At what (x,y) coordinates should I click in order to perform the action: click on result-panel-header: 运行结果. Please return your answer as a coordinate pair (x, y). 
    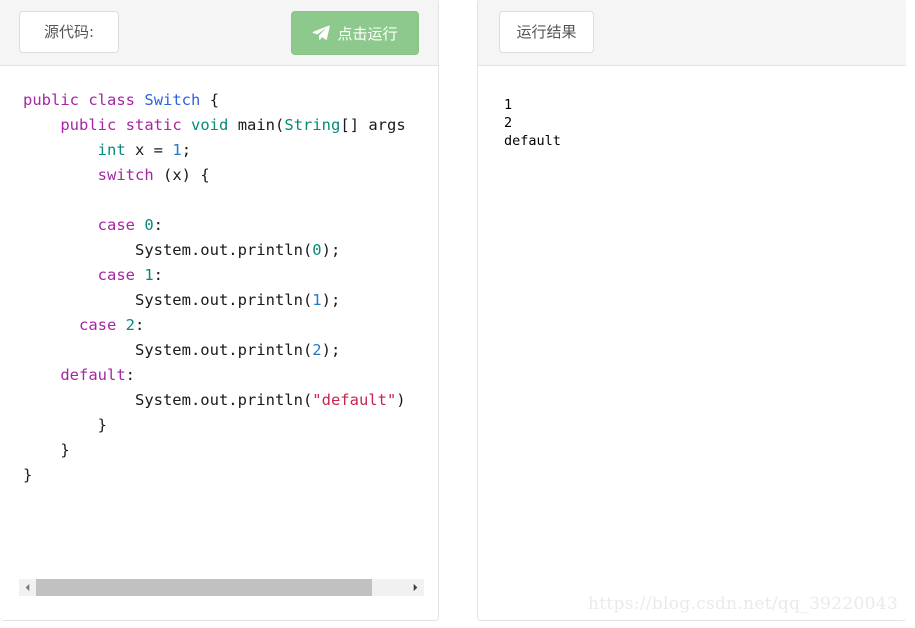
    Looking at the image, I should click on (692, 33).